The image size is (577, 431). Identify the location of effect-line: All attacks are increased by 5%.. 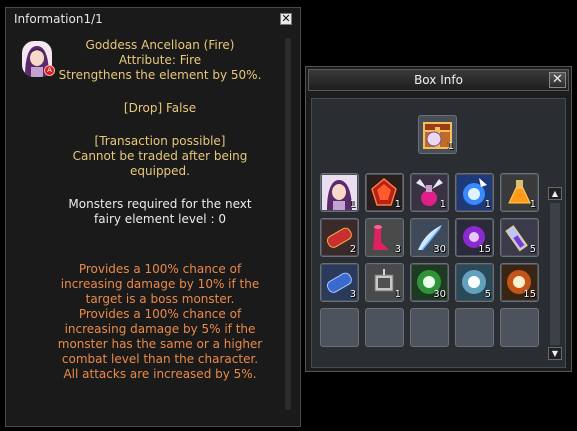
(160, 374).